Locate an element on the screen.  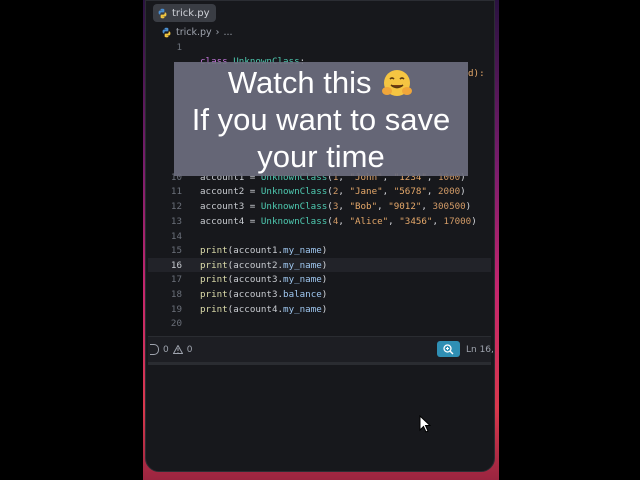
caption-line-1: Watch this is located at coordinates (321, 82).